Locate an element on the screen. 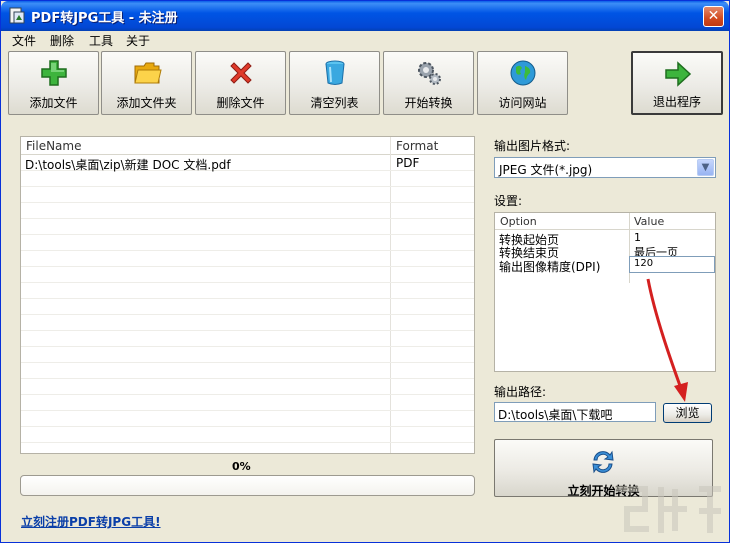  add-file-button: 添加文件 is located at coordinates (53, 83).